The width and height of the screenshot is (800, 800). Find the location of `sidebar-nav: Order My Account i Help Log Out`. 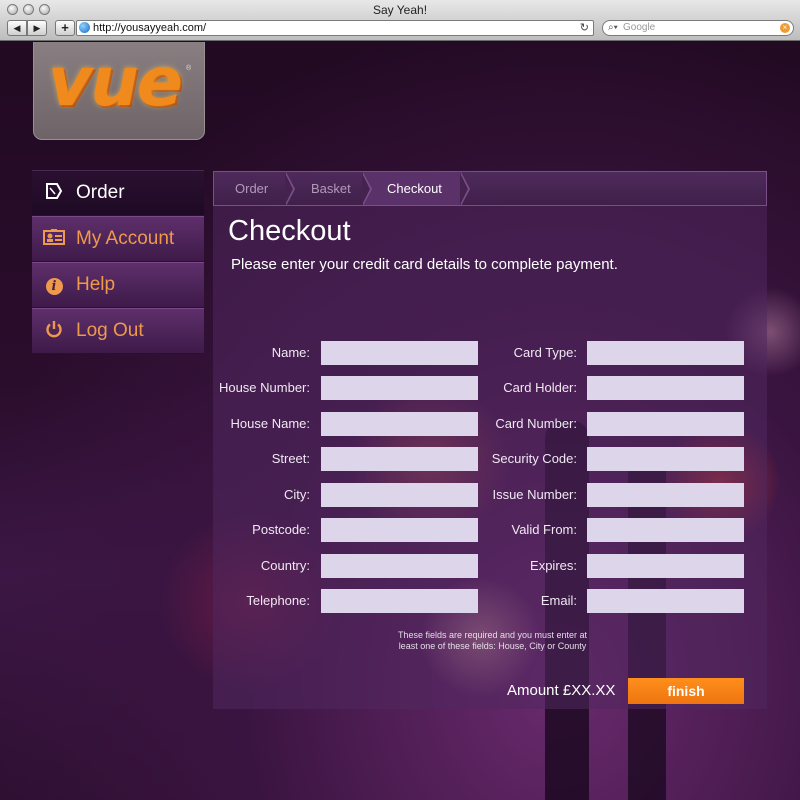

sidebar-nav: Order My Account i Help Log Out is located at coordinates (118, 262).